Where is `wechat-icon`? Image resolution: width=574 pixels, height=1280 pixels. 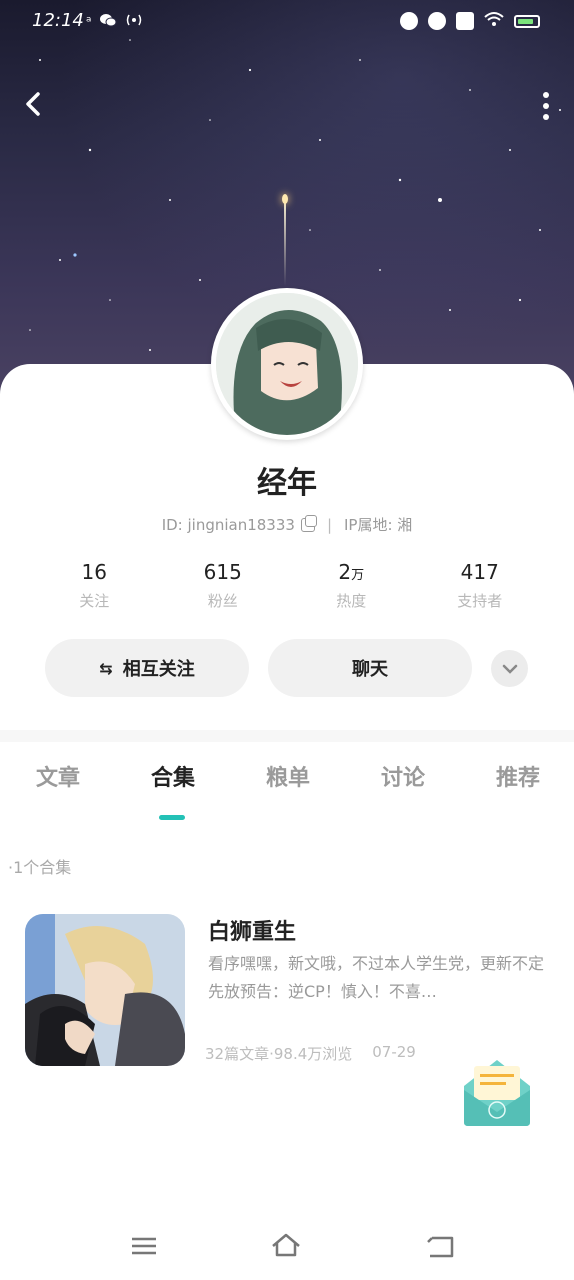 wechat-icon is located at coordinates (108, 22).